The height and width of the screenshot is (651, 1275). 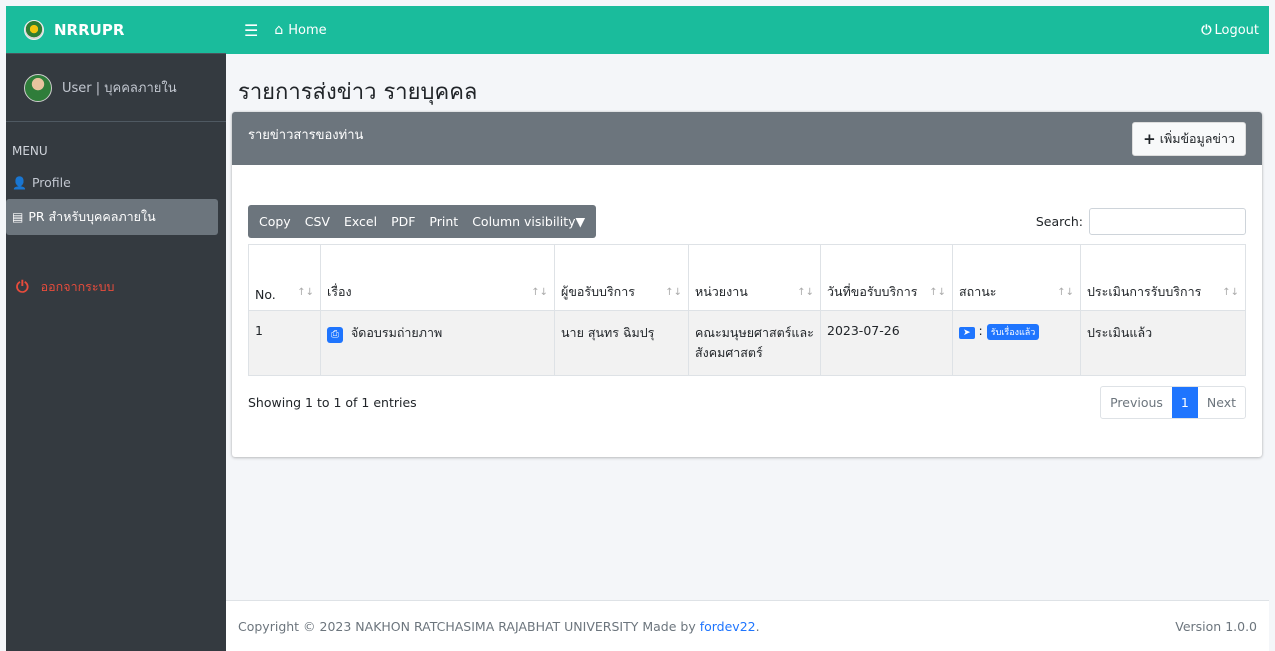 I want to click on topbar: ☰ ⌂ Home ⏻ Logout, so click(x=747, y=30).